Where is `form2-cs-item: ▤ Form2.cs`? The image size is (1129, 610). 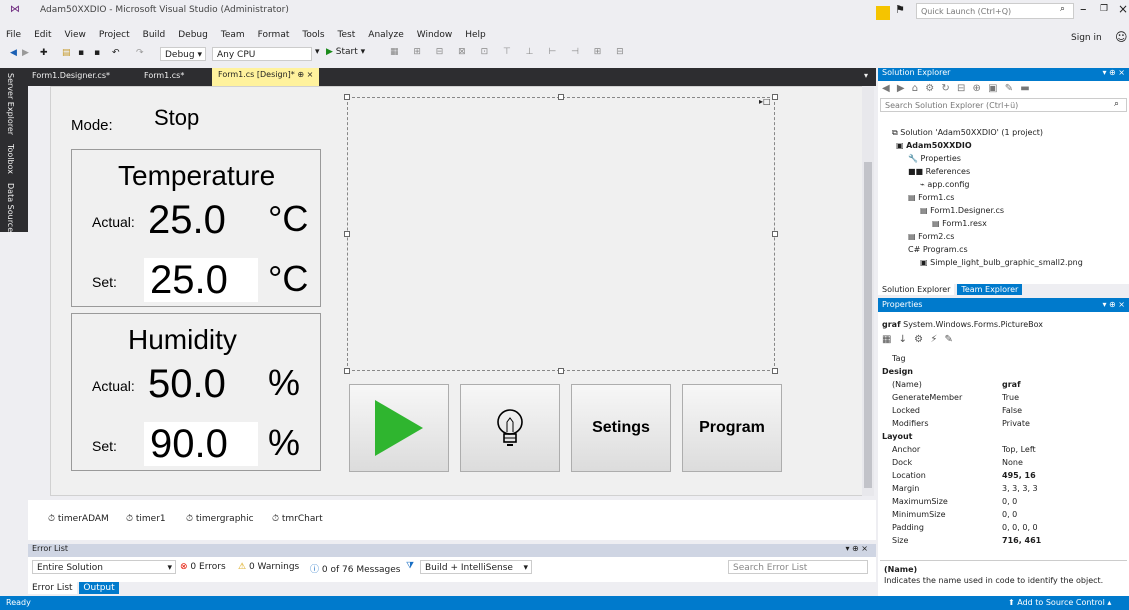
form2-cs-item: ▤ Form2.cs is located at coordinates (931, 236).